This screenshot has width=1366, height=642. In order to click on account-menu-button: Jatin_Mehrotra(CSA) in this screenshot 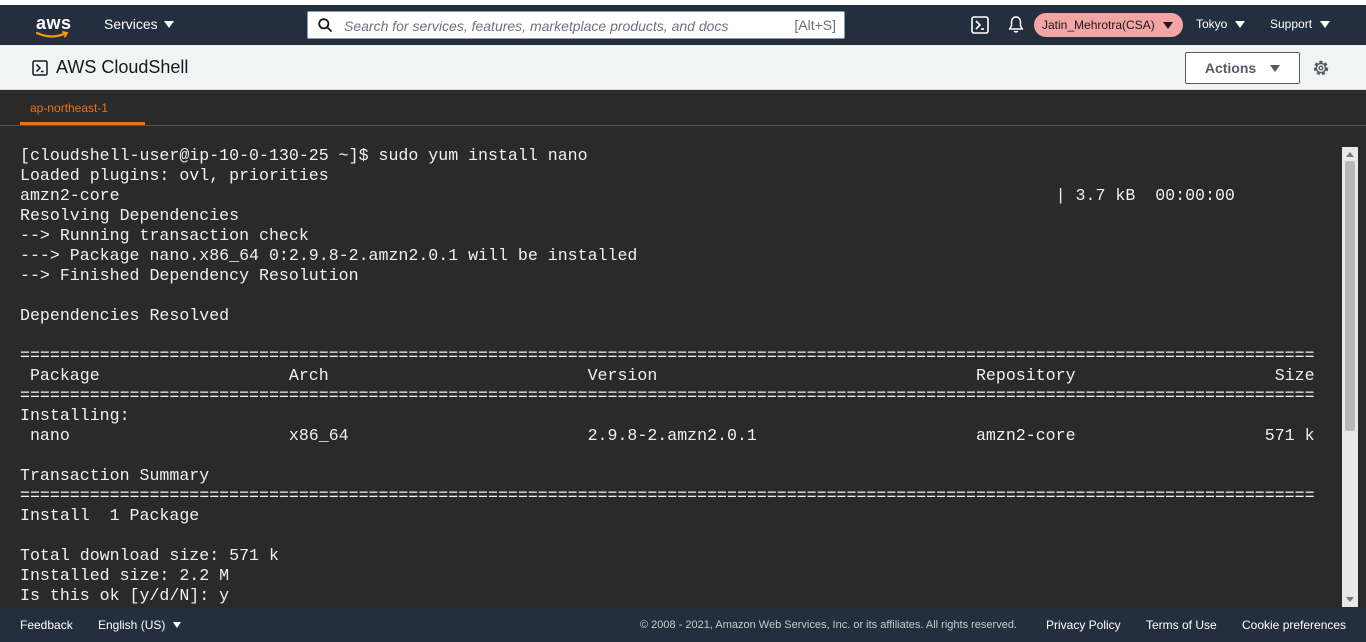, I will do `click(1108, 25)`.